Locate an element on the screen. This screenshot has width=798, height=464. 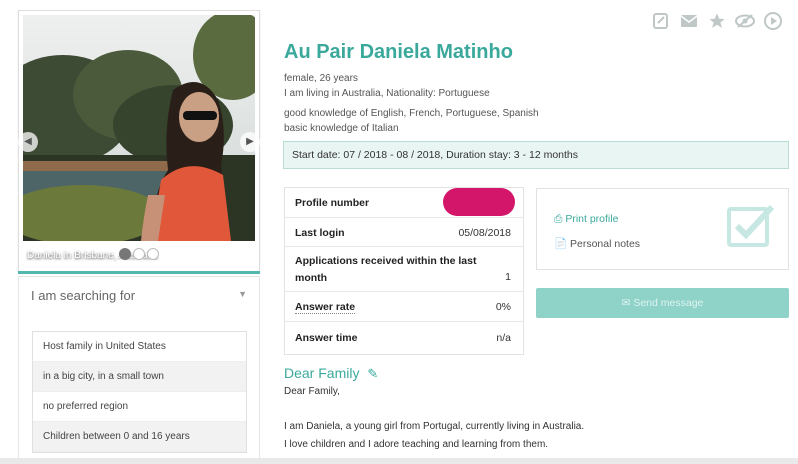
list-item: in a big city, in a small town is located at coordinates (139, 377).